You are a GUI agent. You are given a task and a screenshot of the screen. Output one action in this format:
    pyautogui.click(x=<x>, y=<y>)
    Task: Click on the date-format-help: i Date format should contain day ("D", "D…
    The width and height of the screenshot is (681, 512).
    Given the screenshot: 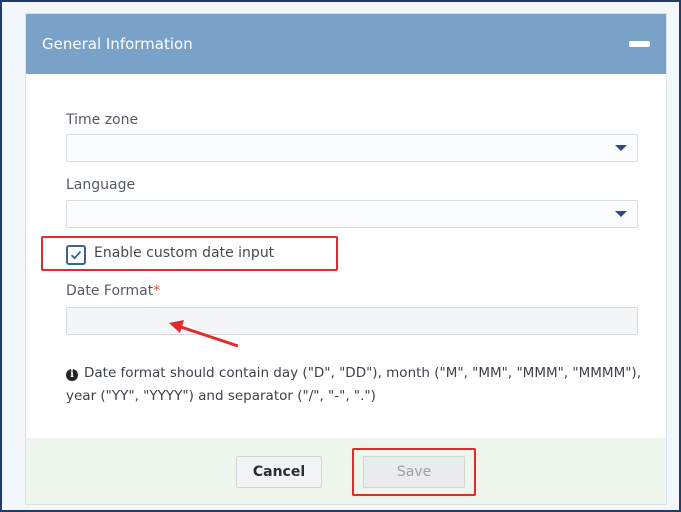 What is the action you would take?
    pyautogui.click(x=356, y=385)
    